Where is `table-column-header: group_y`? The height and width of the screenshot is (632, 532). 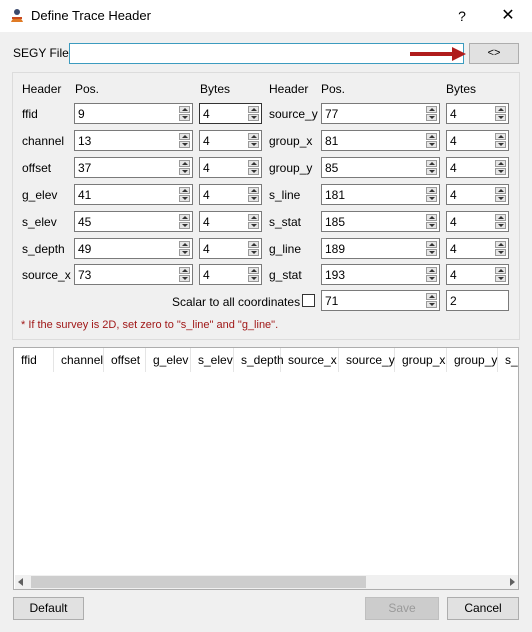 table-column-header: group_y is located at coordinates (472, 360).